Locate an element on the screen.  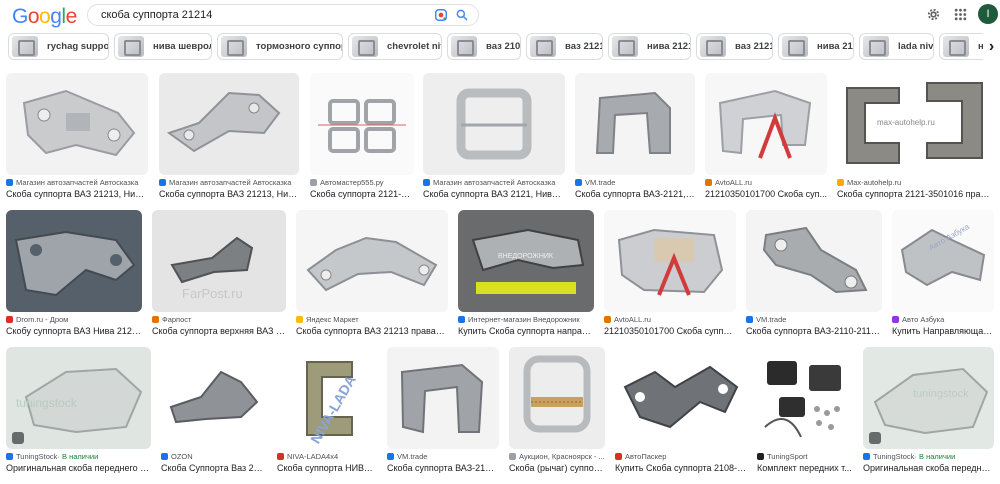
account-avatar: I is located at coordinates (988, 14).